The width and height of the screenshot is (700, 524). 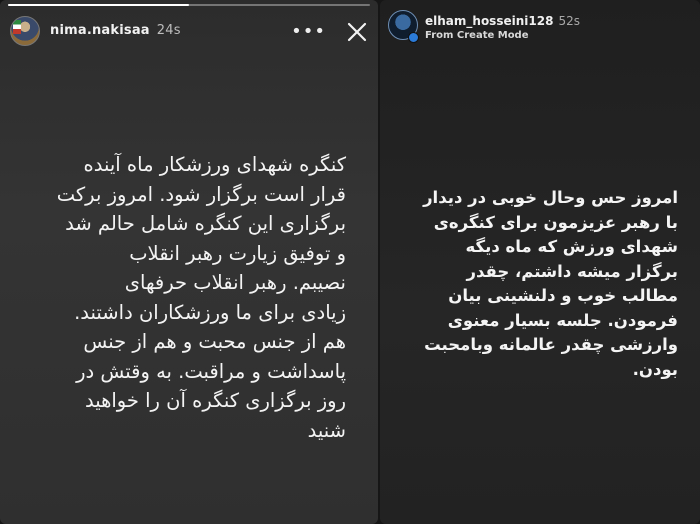 What do you see at coordinates (477, 35) in the screenshot?
I see `create-mode-label: From Create Mode` at bounding box center [477, 35].